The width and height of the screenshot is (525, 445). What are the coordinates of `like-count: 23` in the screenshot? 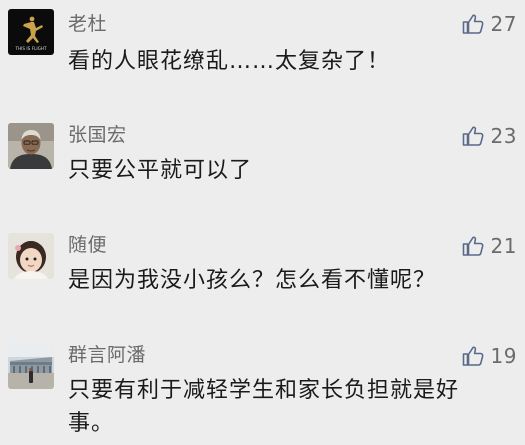 It's located at (503, 136).